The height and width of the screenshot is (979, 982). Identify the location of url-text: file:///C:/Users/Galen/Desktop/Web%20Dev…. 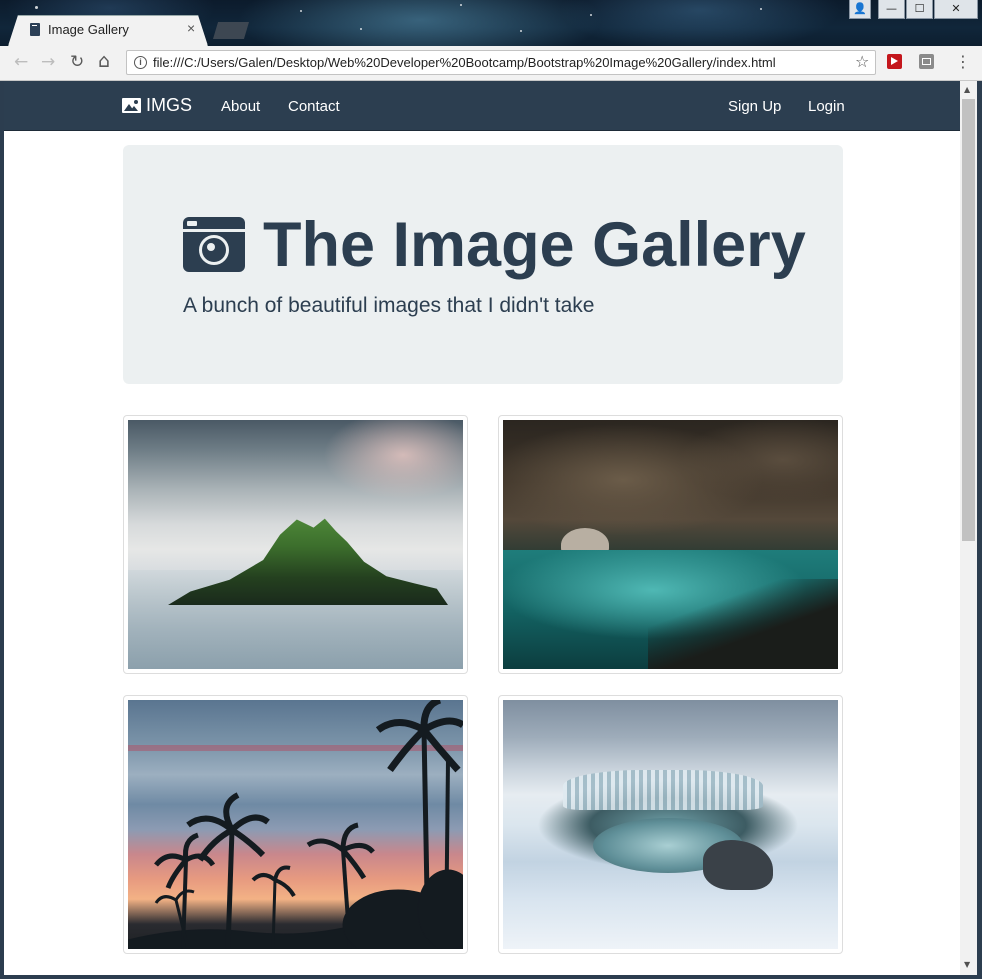
(464, 62).